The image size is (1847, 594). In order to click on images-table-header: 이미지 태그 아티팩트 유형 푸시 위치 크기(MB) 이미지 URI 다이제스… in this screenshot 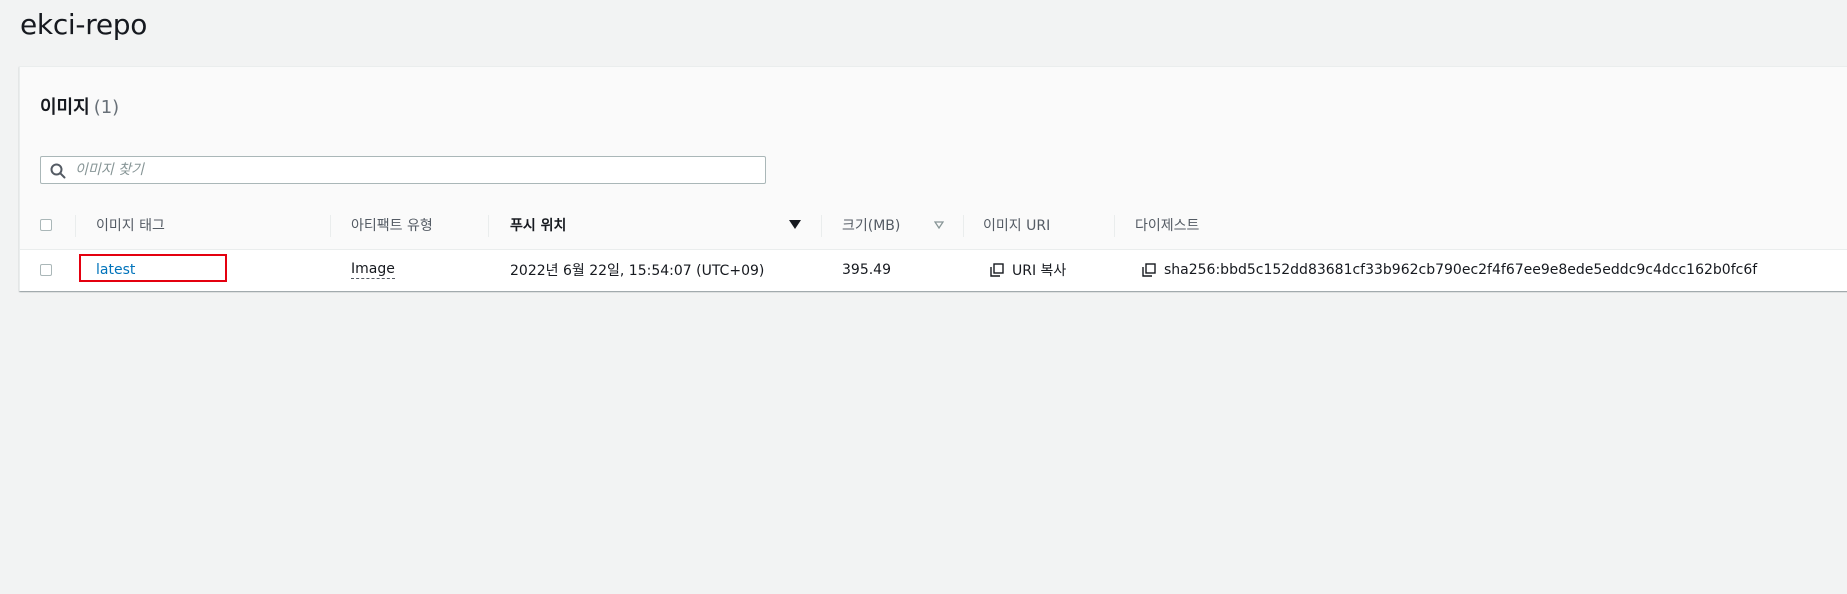, I will do `click(933, 225)`.